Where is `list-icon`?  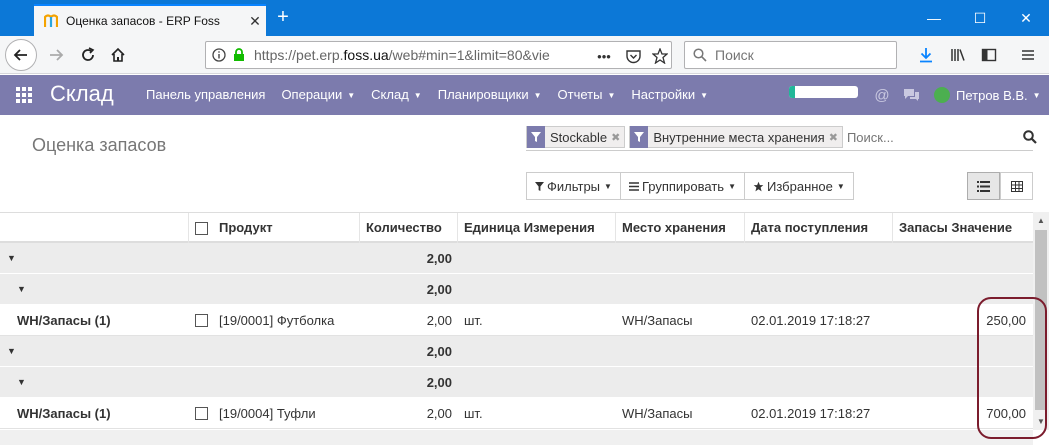 list-icon is located at coordinates (983, 186).